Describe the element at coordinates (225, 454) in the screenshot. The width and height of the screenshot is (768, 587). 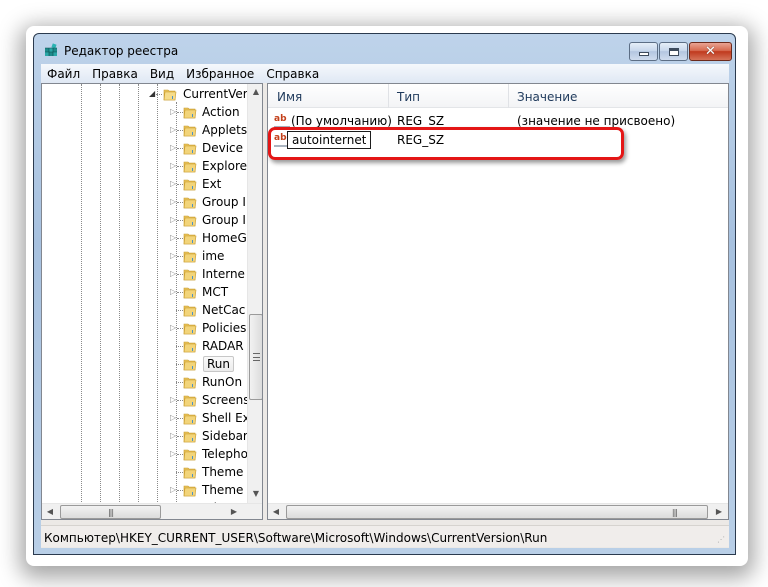
I see `tree-item-label: Telepho` at that location.